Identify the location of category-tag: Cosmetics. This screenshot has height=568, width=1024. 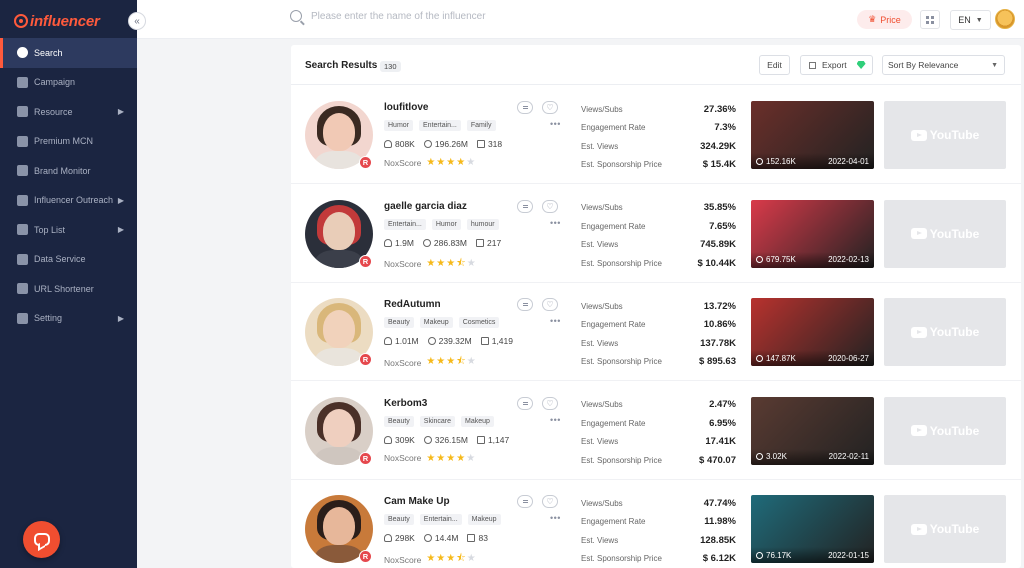
(479, 322).